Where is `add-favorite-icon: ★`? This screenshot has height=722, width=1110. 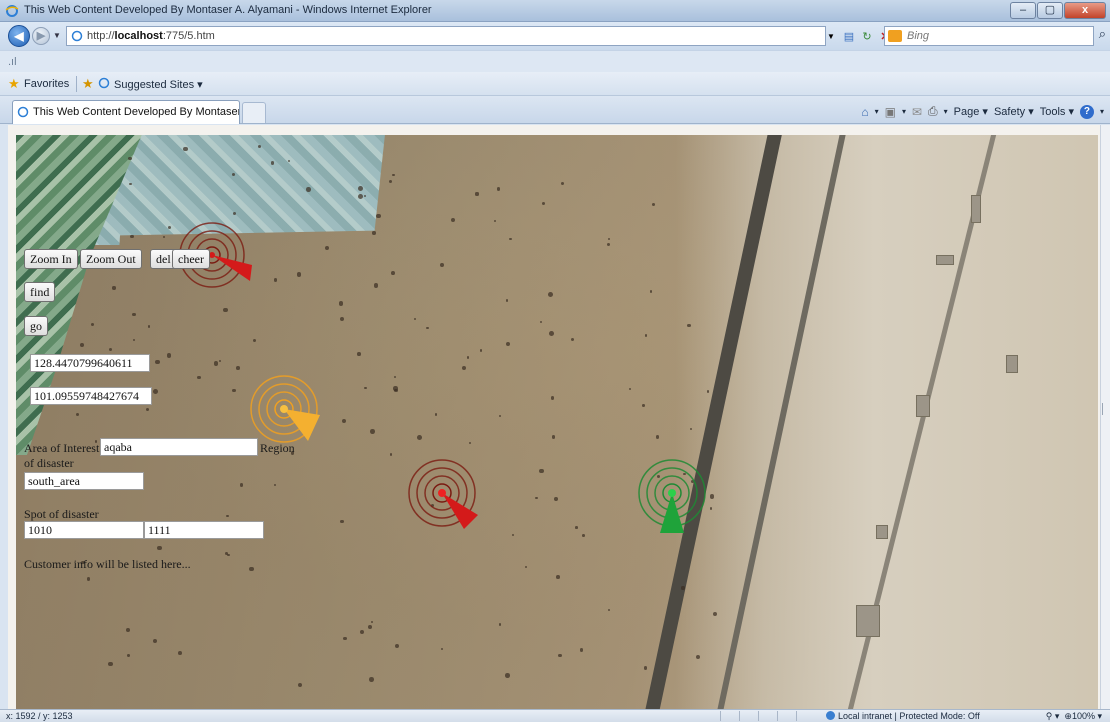
add-favorite-icon: ★ is located at coordinates (88, 84).